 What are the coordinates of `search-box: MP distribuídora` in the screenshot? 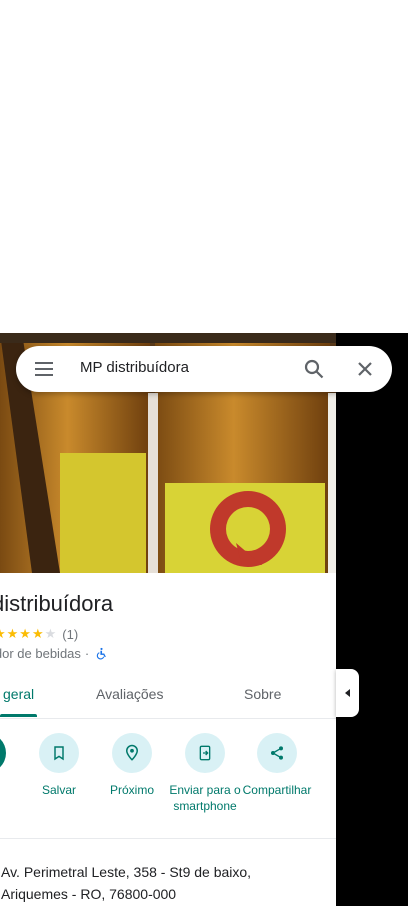 It's located at (204, 369).